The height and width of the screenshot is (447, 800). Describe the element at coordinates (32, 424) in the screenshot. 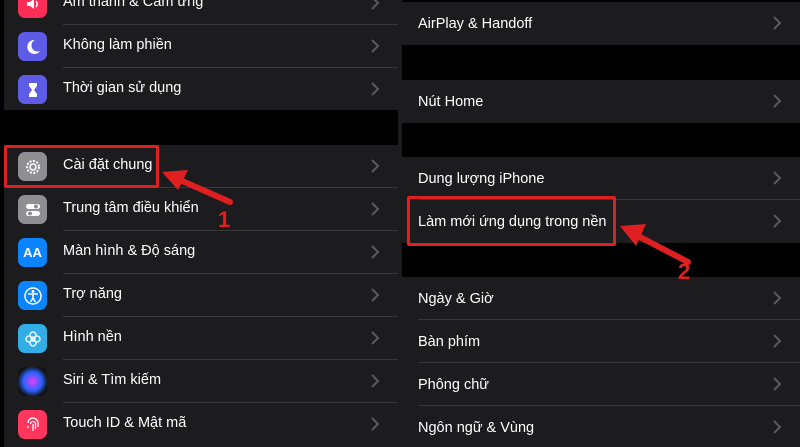

I see `fingerprint-icon` at that location.